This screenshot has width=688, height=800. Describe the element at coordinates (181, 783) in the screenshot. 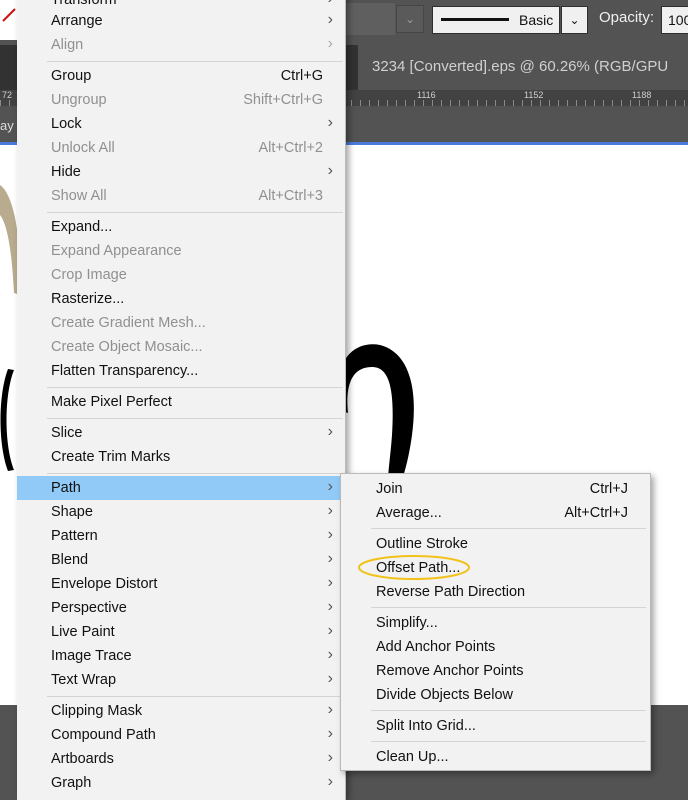

I see `menu-item-graph: Graph ›` at that location.